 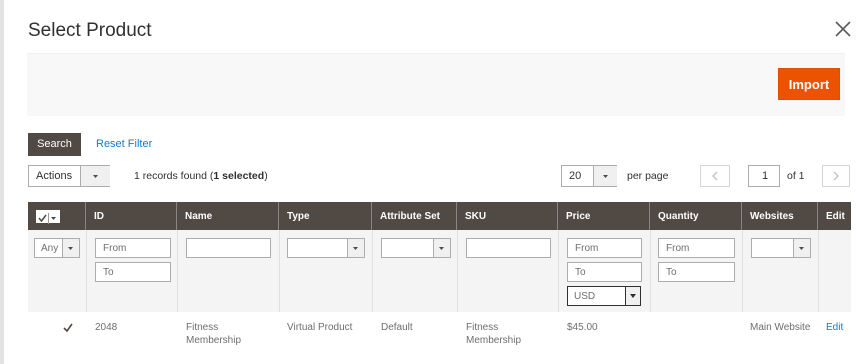 I want to click on cell-name-line1: Fitness, so click(x=202, y=327).